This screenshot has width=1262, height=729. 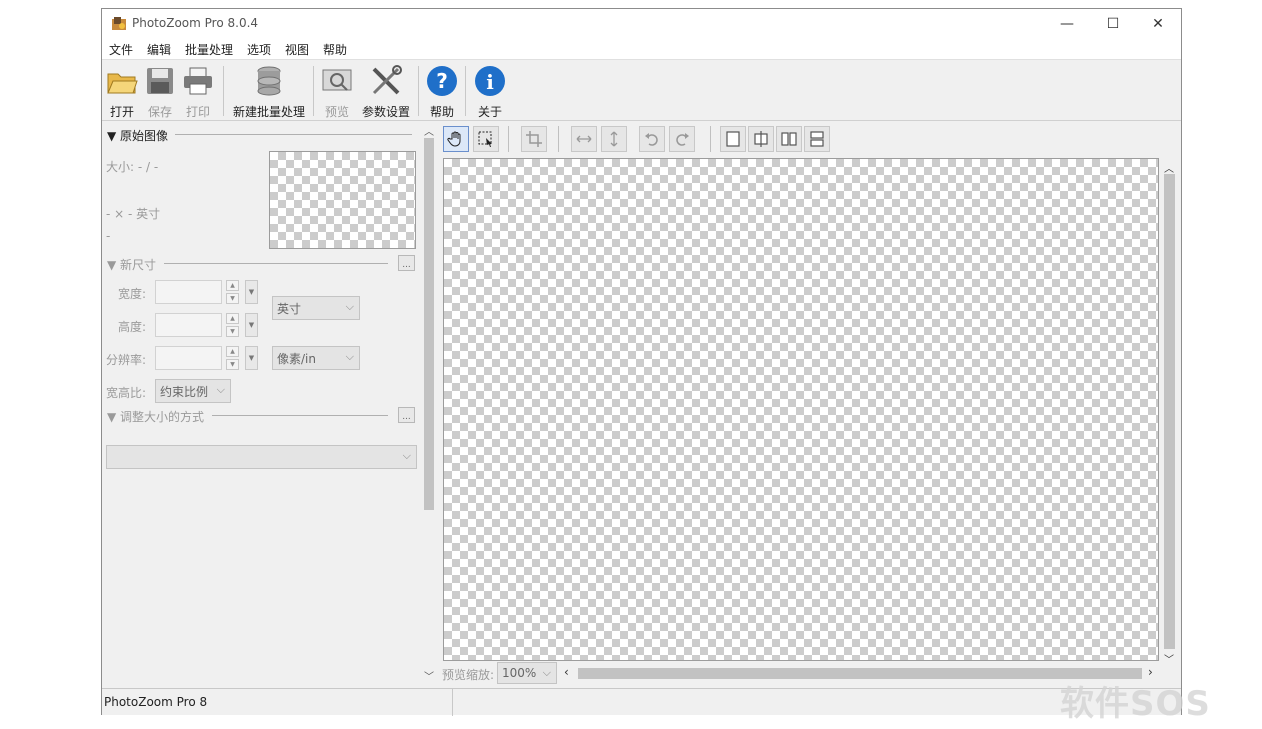 I want to click on menu-help: 帮助, so click(x=335, y=49).